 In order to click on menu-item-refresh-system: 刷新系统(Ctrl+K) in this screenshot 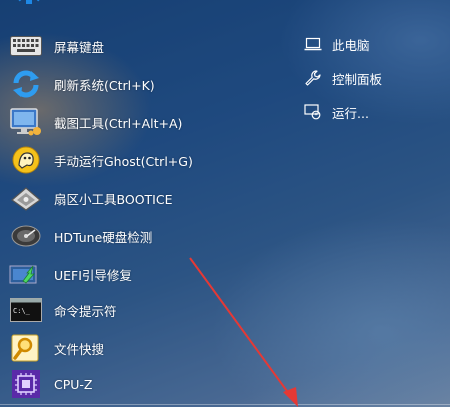, I will do `click(138, 84)`.